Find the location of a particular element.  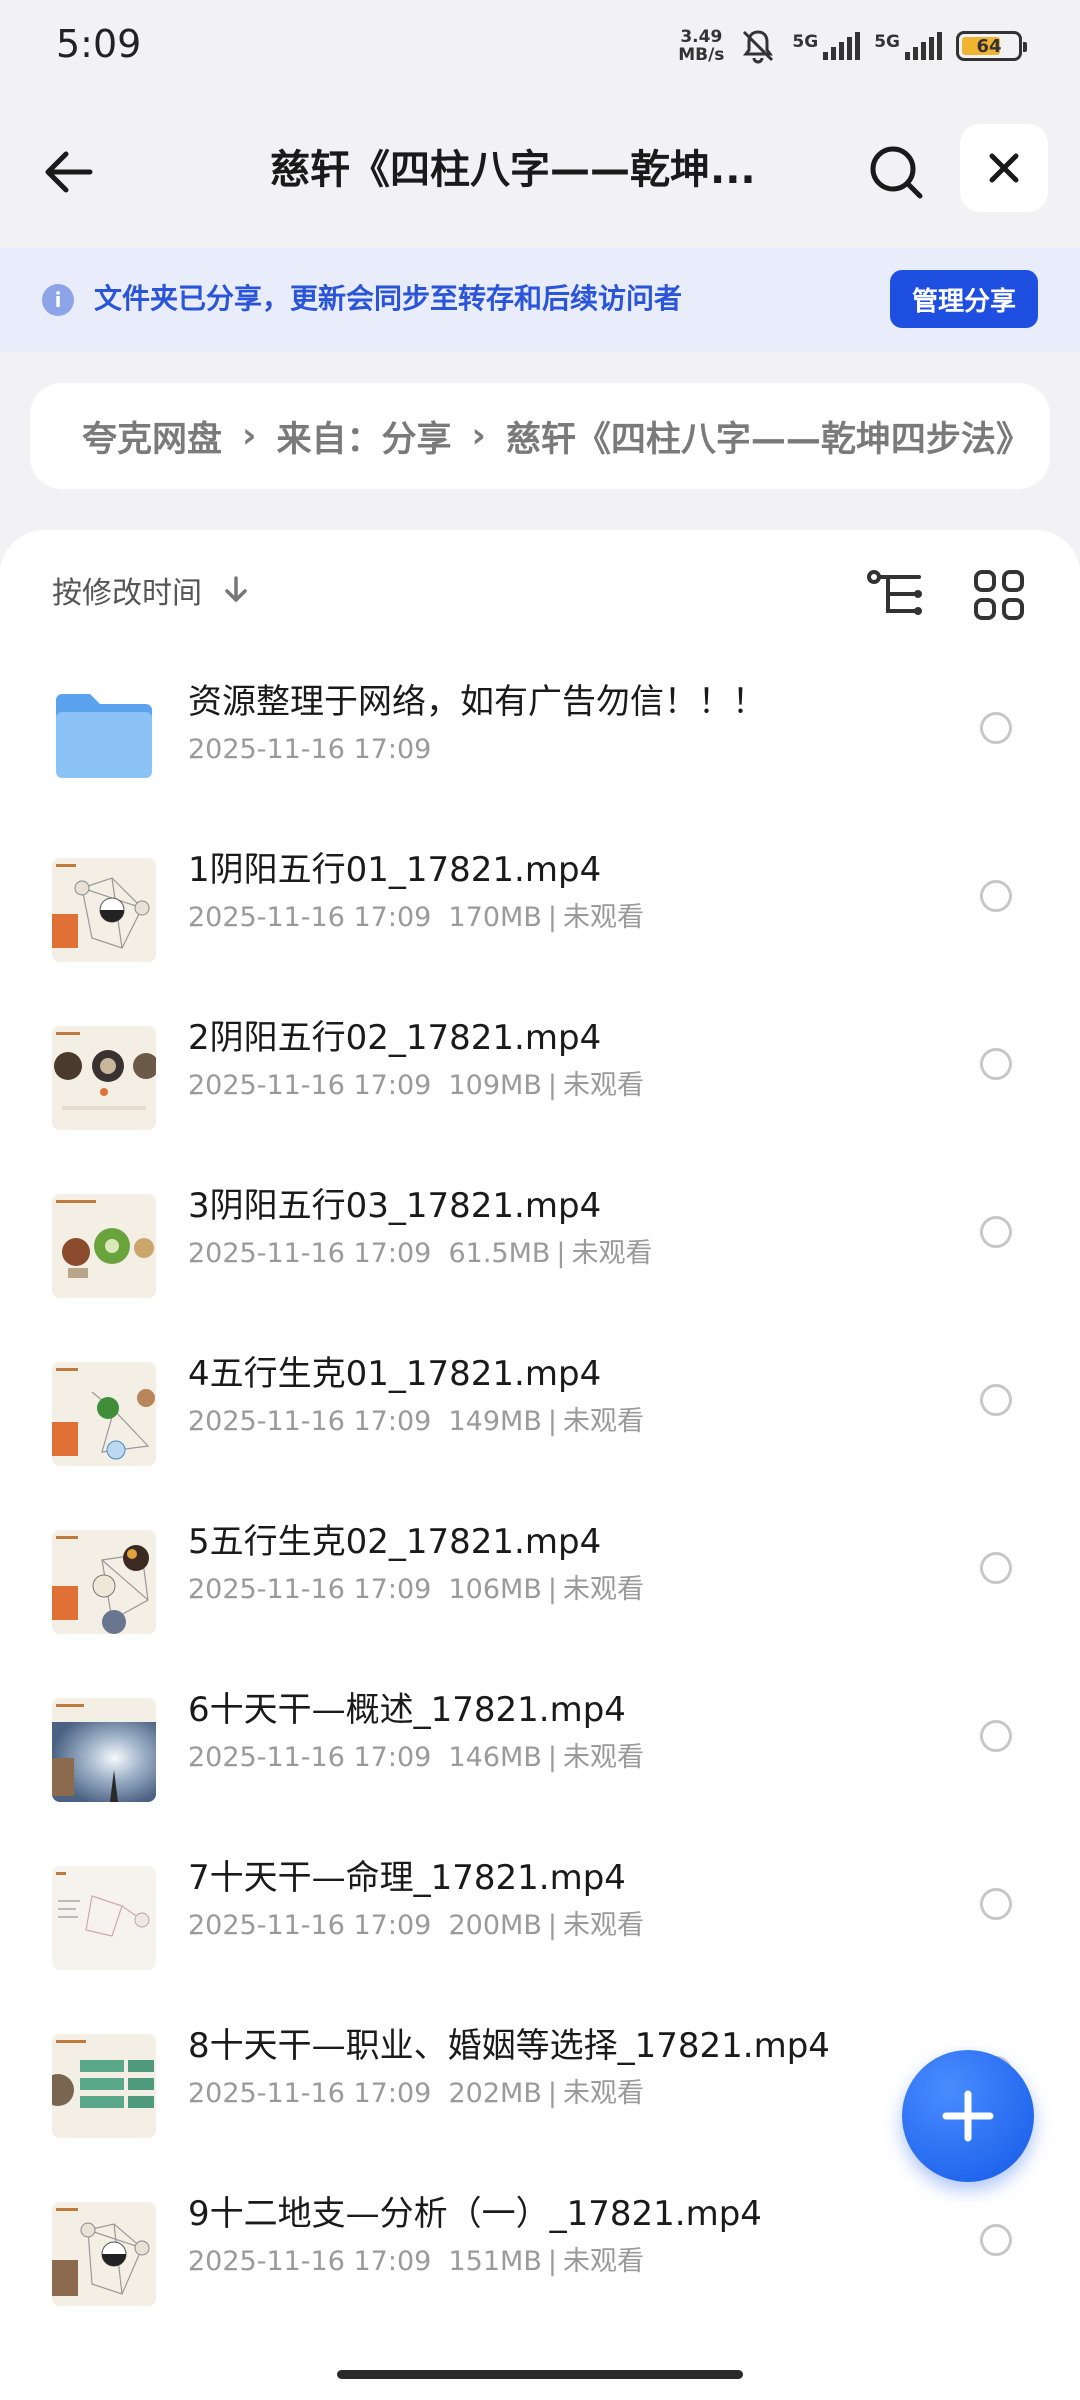

file-meta: 2025-11-16 17:09 146MB | 未观看 is located at coordinates (416, 1757).